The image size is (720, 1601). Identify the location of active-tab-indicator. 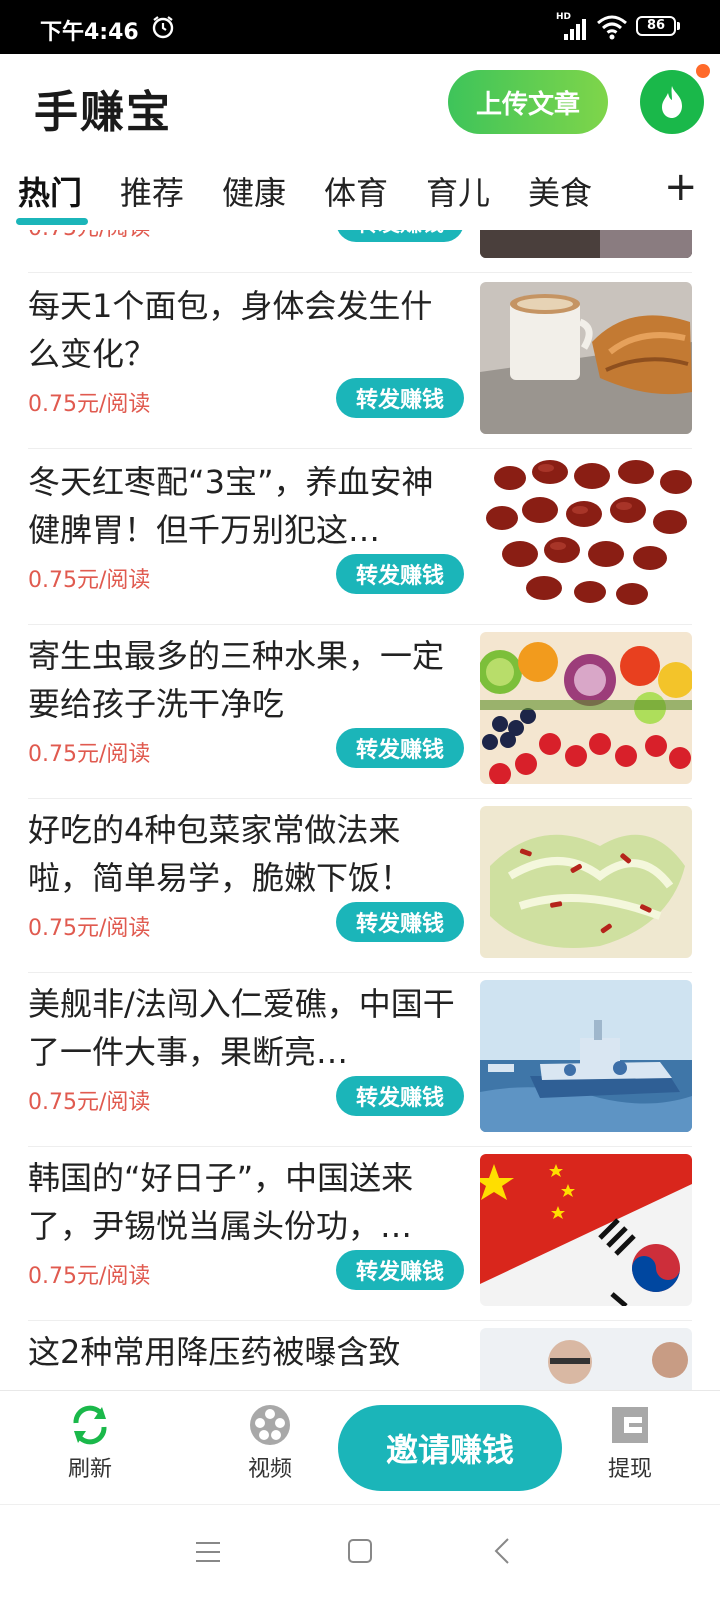
(52, 221).